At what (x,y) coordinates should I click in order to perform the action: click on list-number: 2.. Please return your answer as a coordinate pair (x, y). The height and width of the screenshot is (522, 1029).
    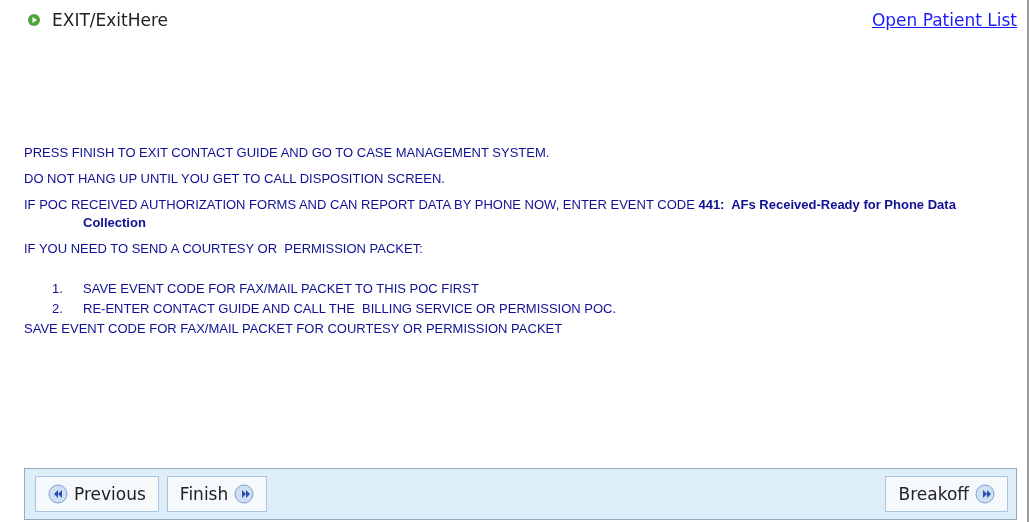
    Looking at the image, I should click on (58, 309).